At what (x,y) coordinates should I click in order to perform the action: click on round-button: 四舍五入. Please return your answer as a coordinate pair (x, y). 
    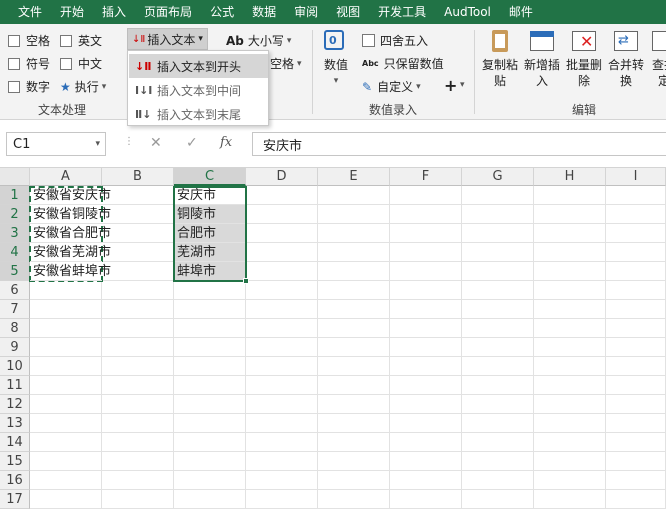
    Looking at the image, I should click on (395, 40).